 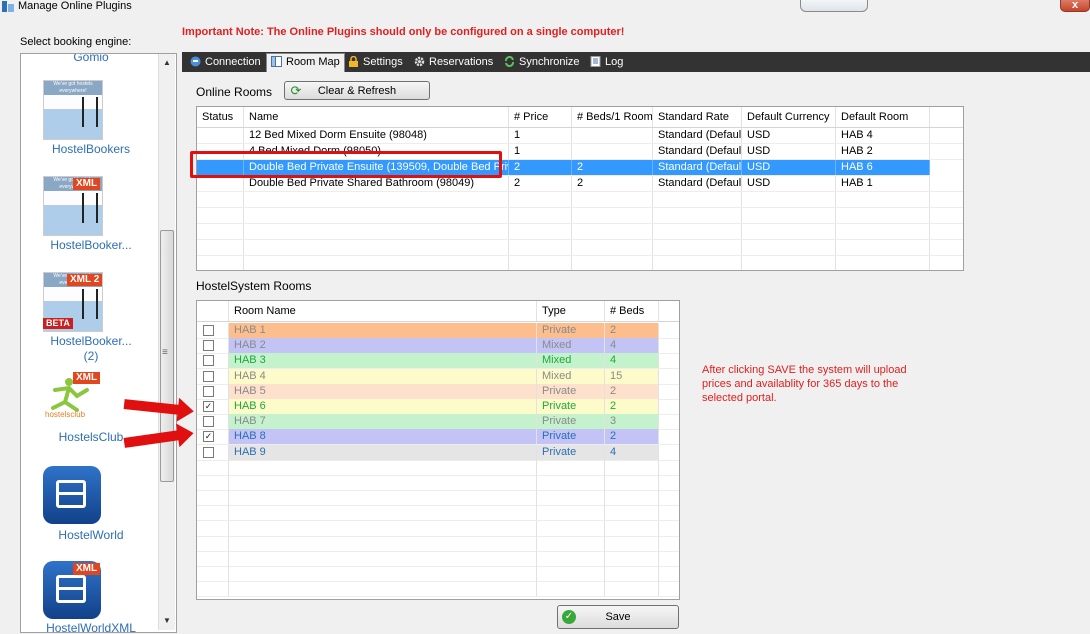 I want to click on column-header: Default Room, so click(x=883, y=117).